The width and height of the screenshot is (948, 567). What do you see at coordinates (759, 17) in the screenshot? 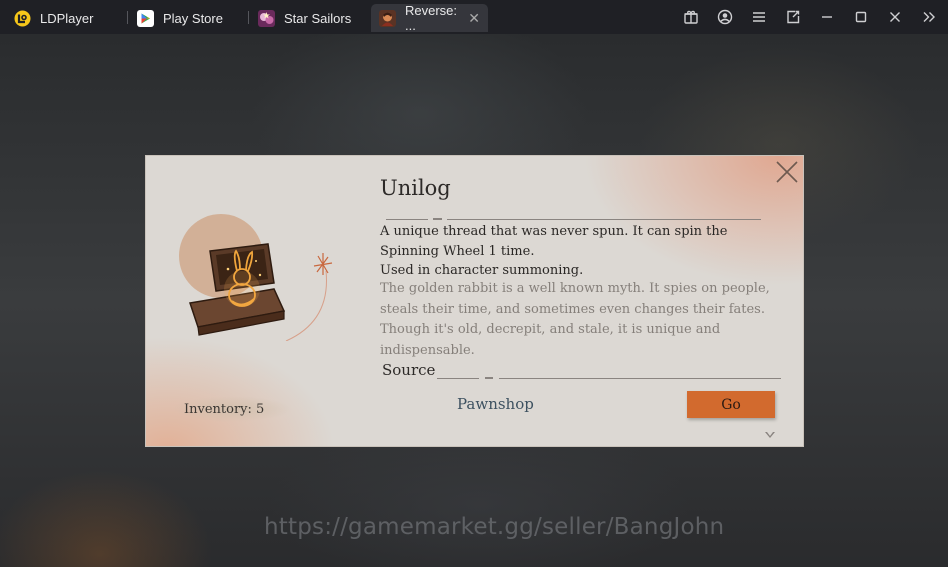
I see `menu-icon` at bounding box center [759, 17].